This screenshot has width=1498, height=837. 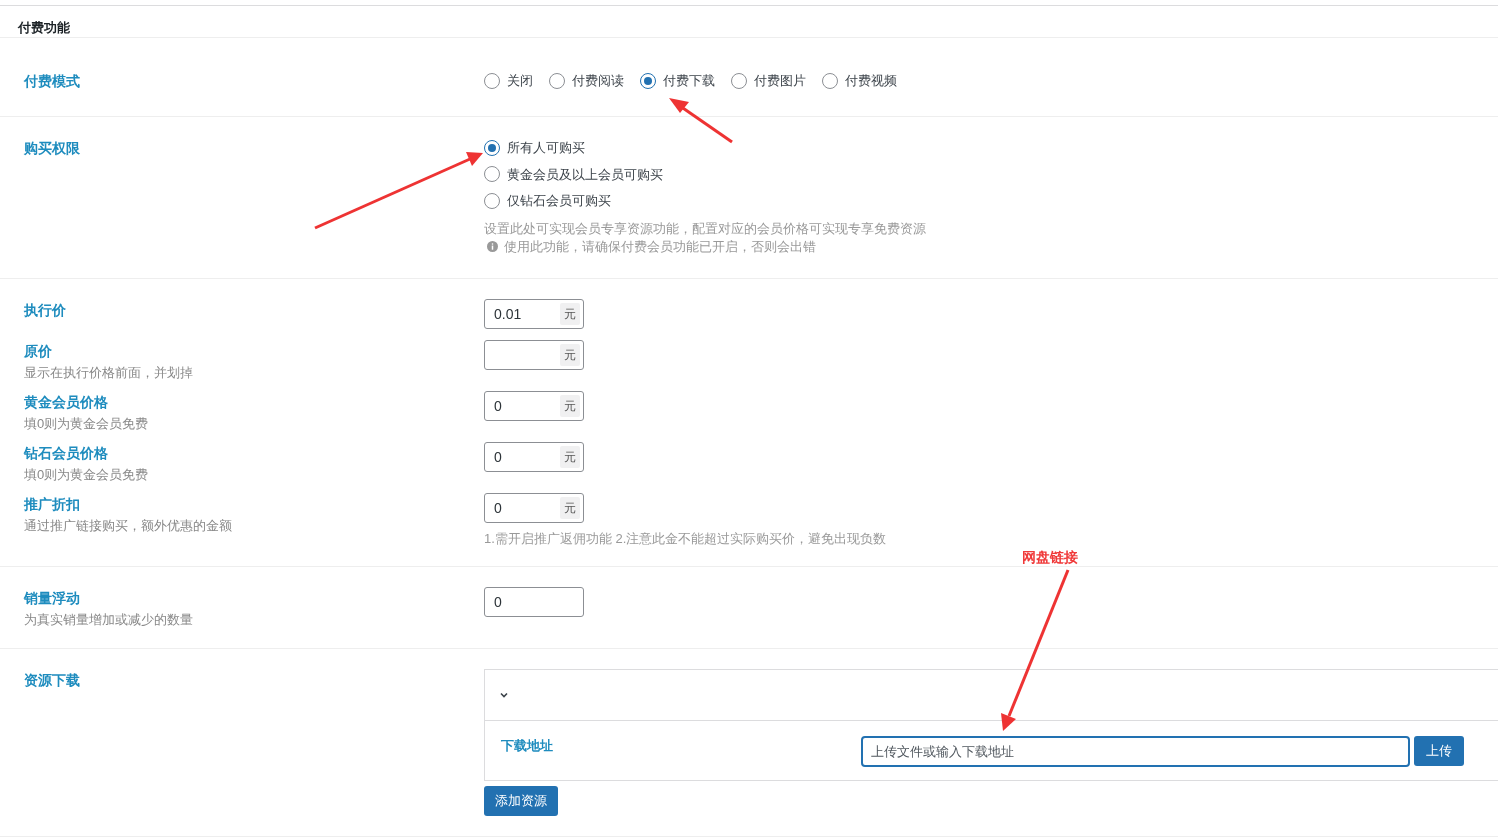 What do you see at coordinates (492, 246) in the screenshot?
I see `info-icon` at bounding box center [492, 246].